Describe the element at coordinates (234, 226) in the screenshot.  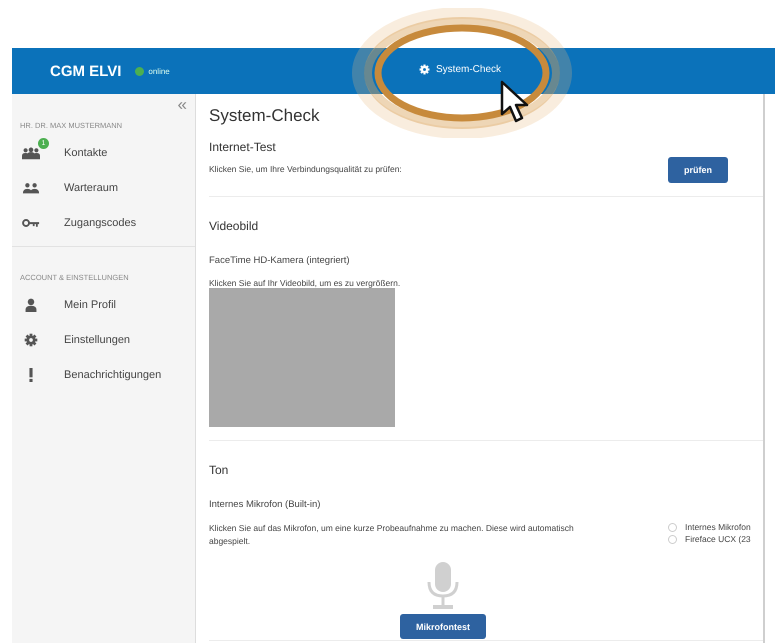
I see `section-heading: Videobild` at that location.